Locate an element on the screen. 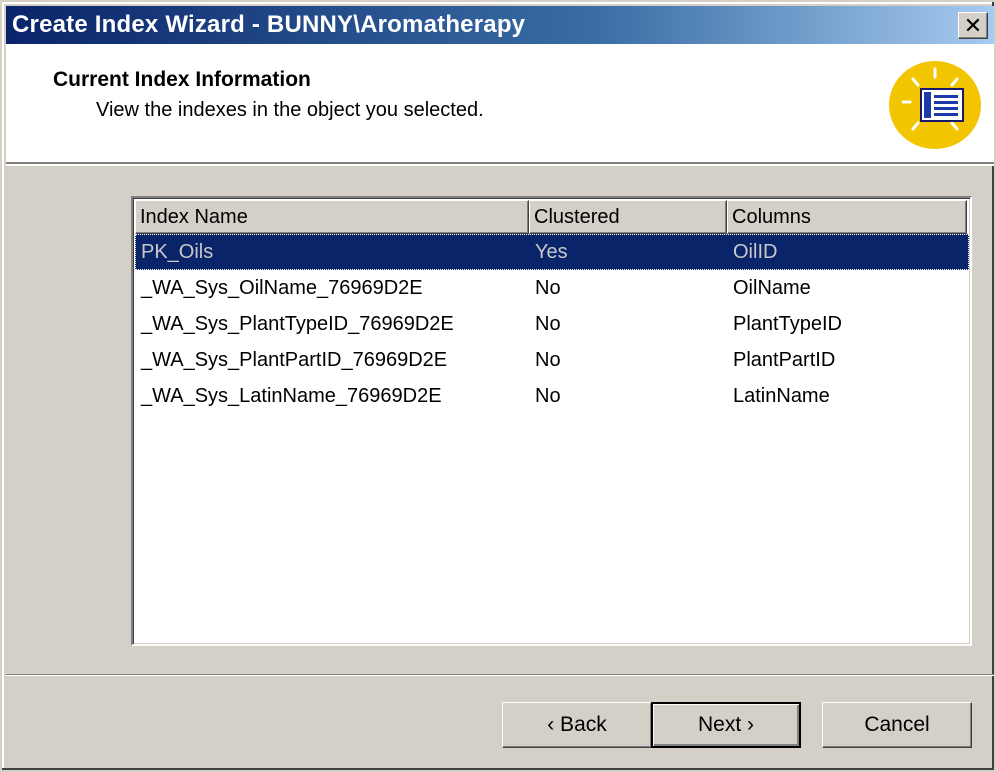 The height and width of the screenshot is (772, 996). close-button: ✕ is located at coordinates (973, 25).